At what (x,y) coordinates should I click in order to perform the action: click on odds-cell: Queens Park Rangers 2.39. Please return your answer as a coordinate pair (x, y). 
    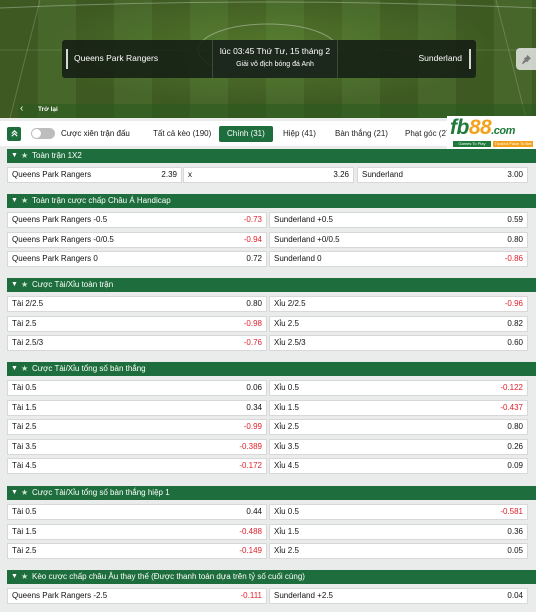
    Looking at the image, I should click on (94, 175).